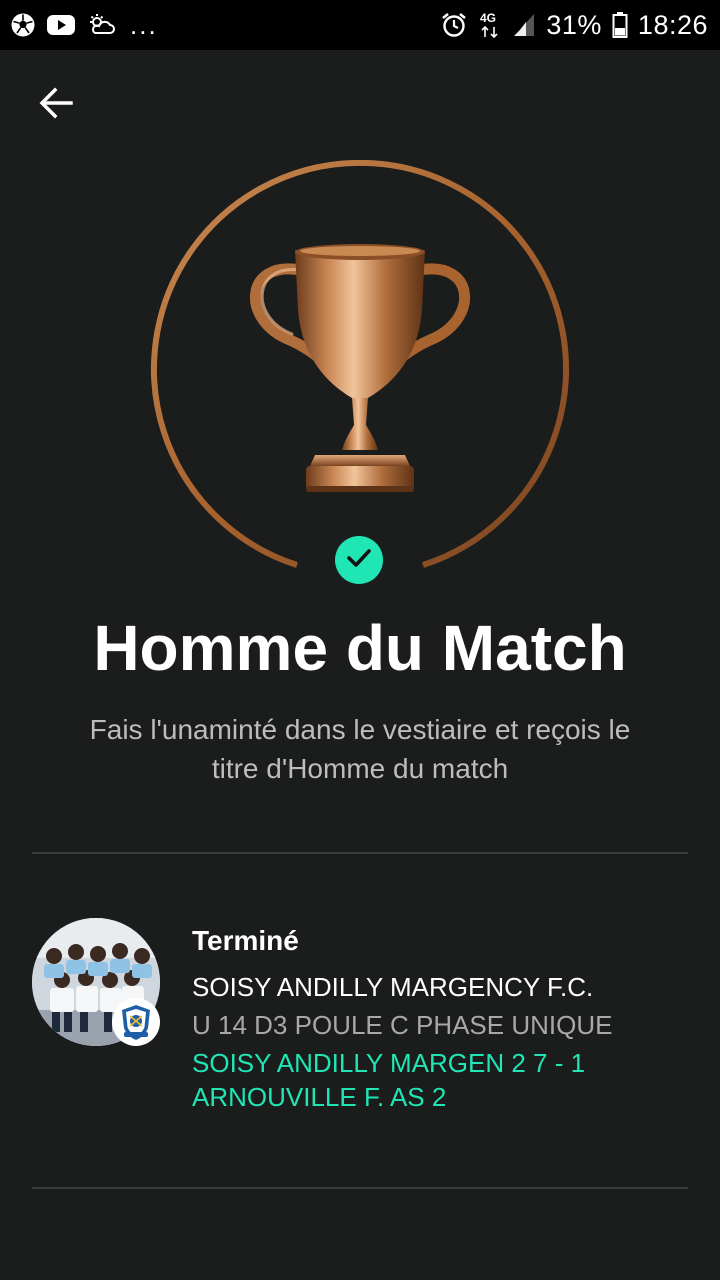 The width and height of the screenshot is (720, 1280). What do you see at coordinates (360, 768) in the screenshot?
I see `subtitle-line-2: titre d'Homme du match` at bounding box center [360, 768].